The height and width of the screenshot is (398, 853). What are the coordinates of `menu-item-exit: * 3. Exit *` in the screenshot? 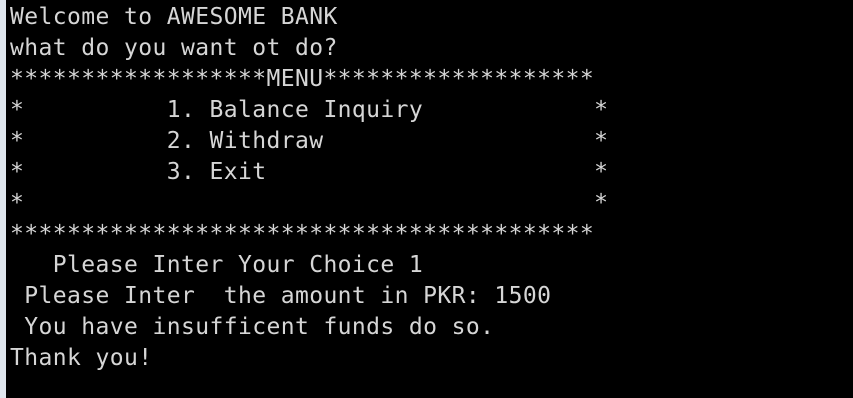 It's located at (309, 172).